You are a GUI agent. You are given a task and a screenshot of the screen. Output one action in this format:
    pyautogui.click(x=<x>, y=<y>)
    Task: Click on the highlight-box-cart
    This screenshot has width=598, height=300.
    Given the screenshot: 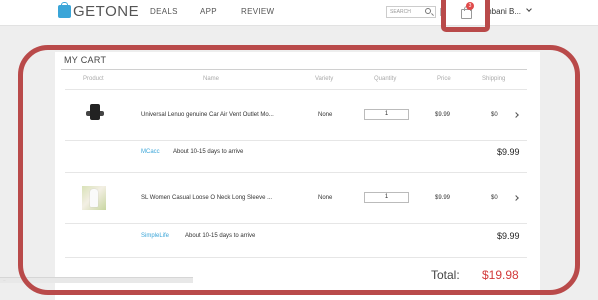 What is the action you would take?
    pyautogui.click(x=465, y=16)
    